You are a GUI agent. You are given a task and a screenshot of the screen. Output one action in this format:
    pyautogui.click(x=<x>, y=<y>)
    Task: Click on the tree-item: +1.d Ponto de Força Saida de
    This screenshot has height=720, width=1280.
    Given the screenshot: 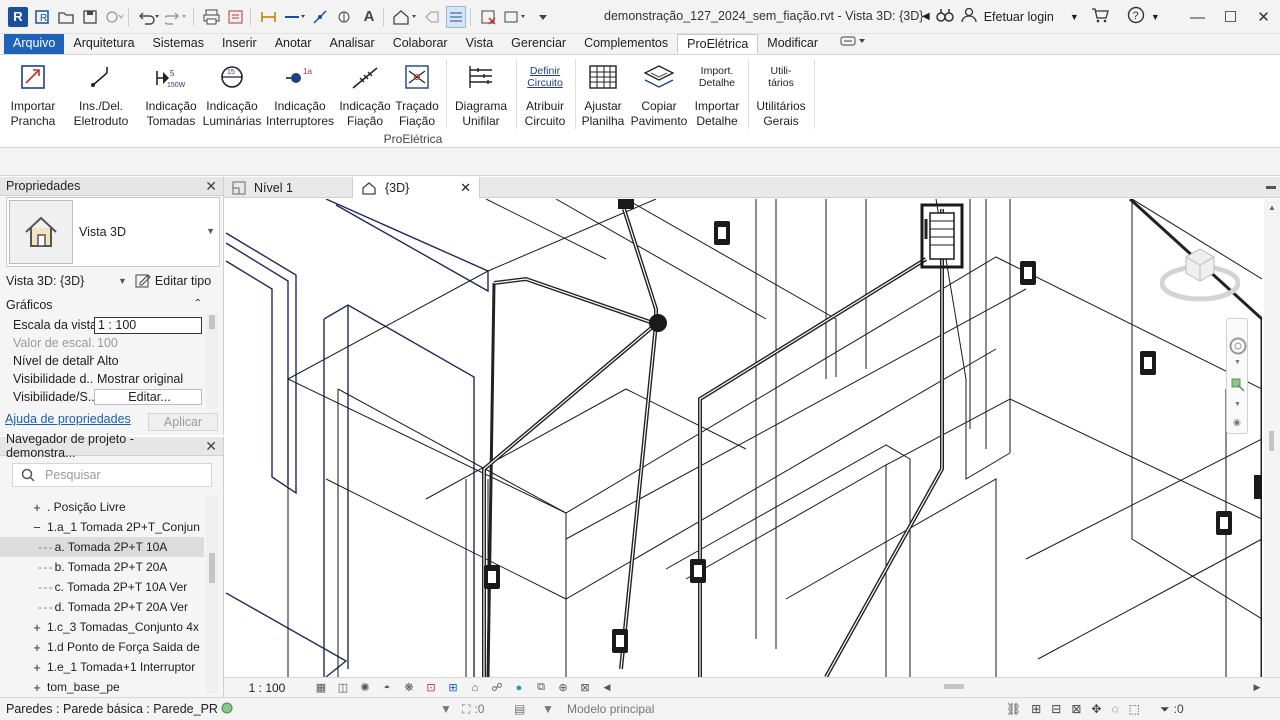 What is the action you would take?
    pyautogui.click(x=102, y=647)
    